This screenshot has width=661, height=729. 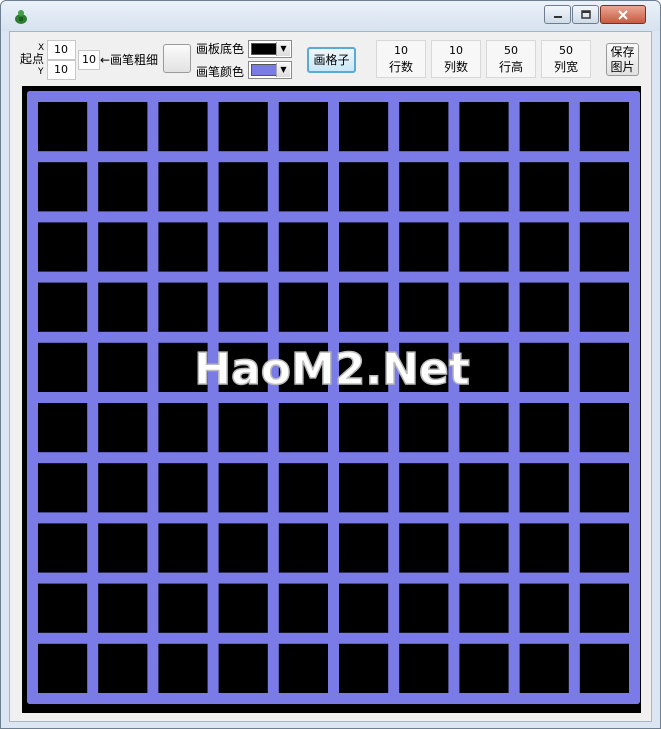 I want to click on close-icon, so click(x=623, y=14).